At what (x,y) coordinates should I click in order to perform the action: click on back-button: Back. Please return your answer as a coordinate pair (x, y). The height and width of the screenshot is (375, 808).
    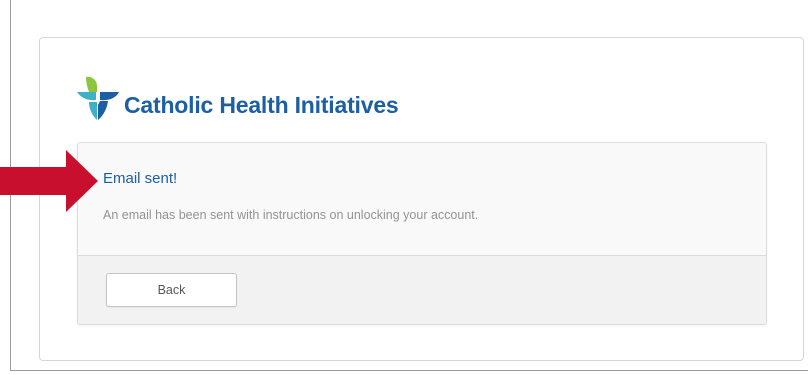
    Looking at the image, I should click on (171, 290).